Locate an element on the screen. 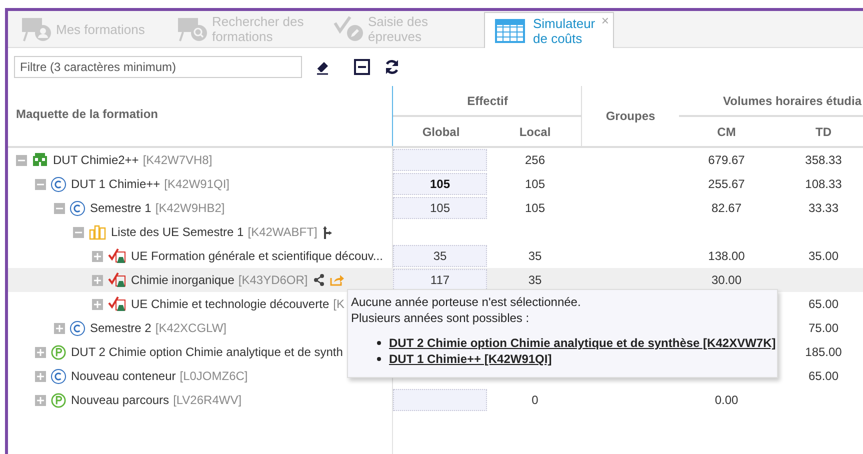 The height and width of the screenshot is (454, 863). column-header: Groupes is located at coordinates (631, 116).